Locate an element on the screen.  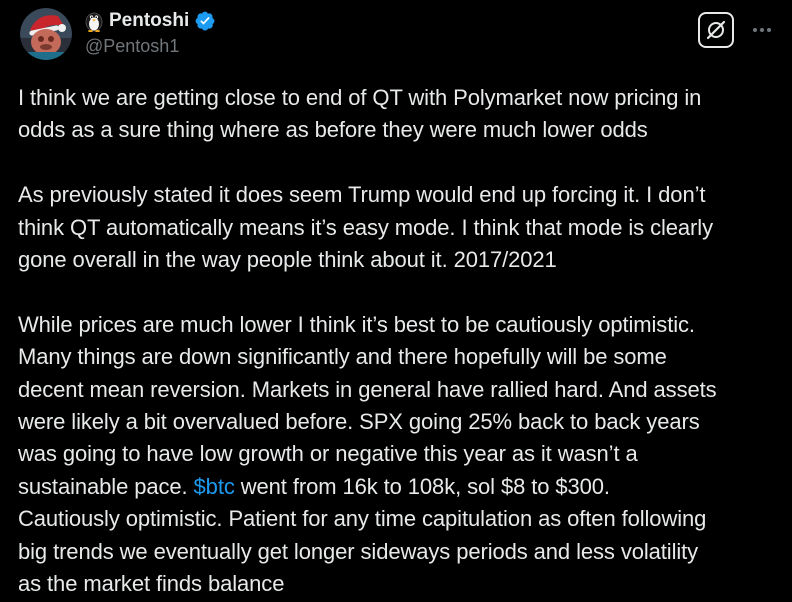
cashtag-link: $btc is located at coordinates (214, 486).